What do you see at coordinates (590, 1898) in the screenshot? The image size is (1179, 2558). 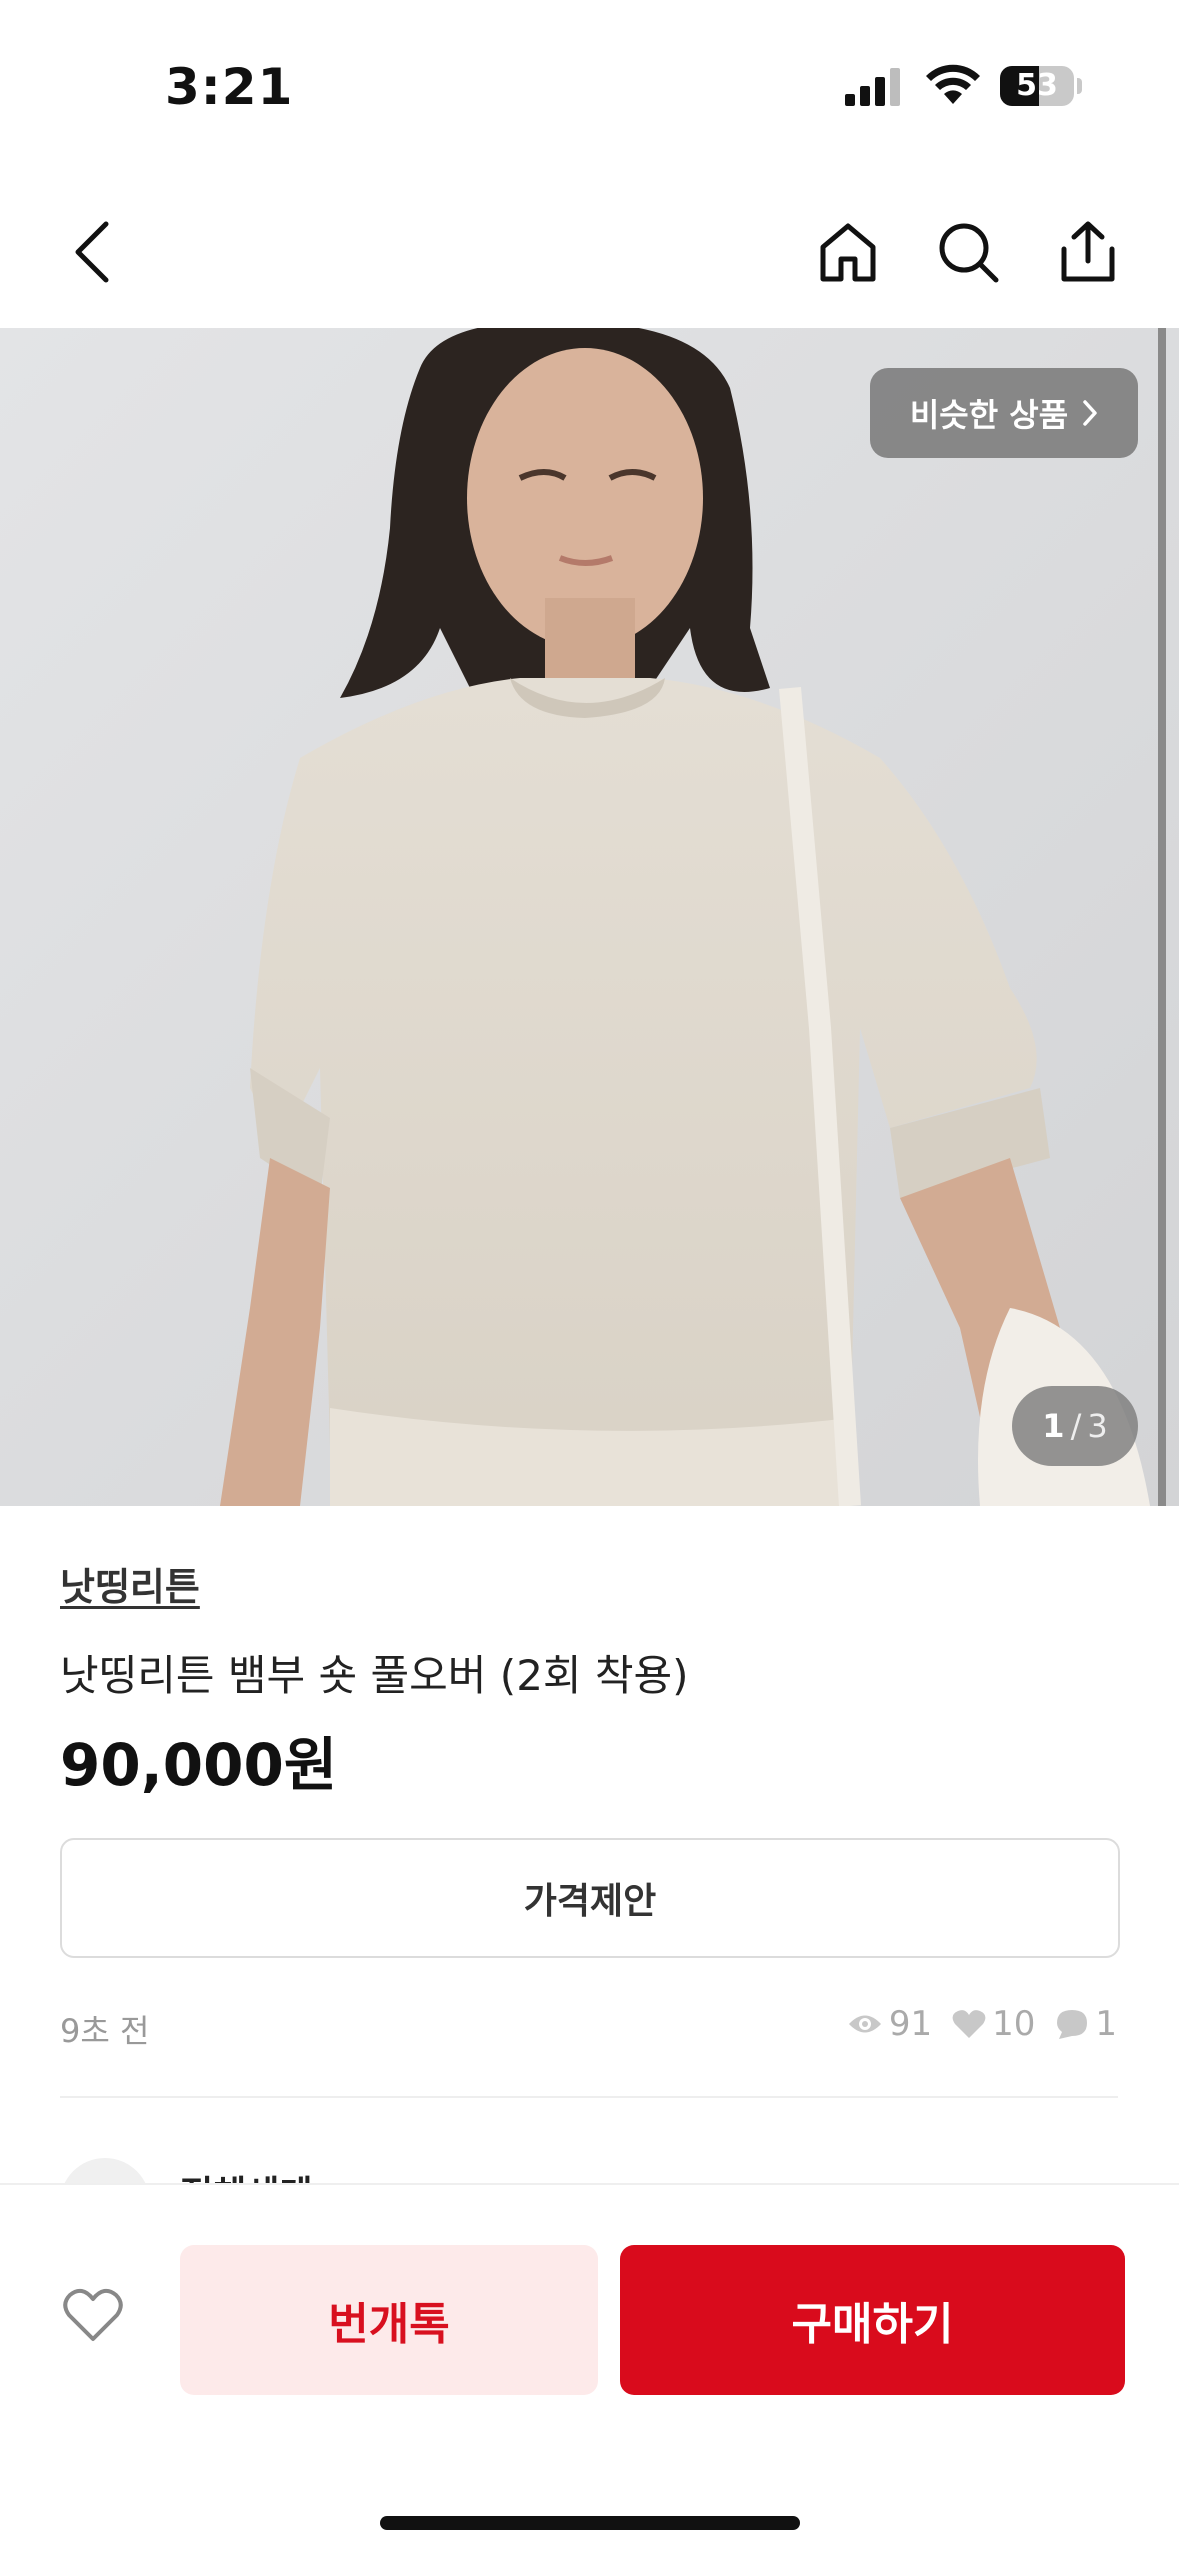 I see `price-offer-button: 가격제안` at bounding box center [590, 1898].